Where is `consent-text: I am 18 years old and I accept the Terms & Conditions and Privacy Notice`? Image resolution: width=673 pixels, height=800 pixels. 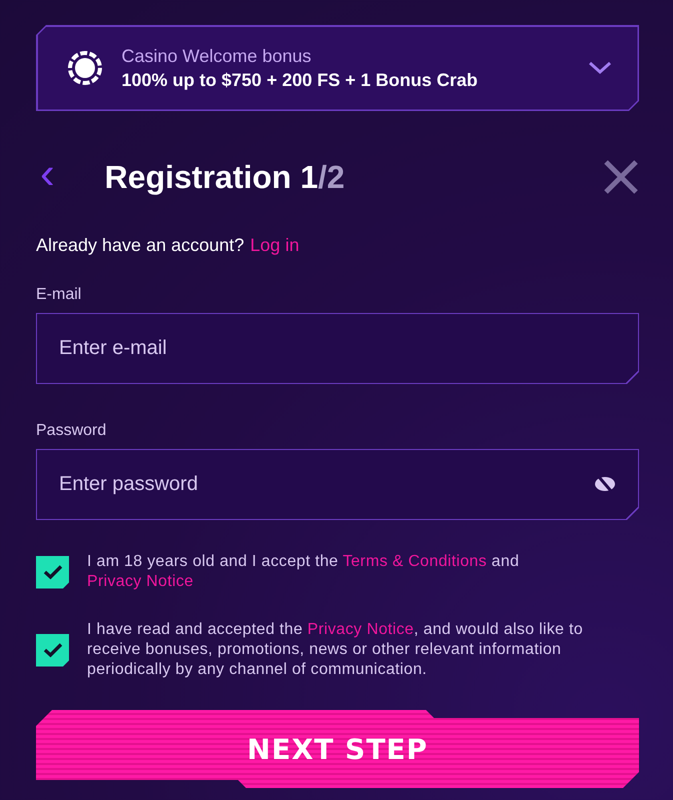
consent-text: I am 18 years old and I accept the Terms & Conditions and Privacy Notice is located at coordinates (303, 572).